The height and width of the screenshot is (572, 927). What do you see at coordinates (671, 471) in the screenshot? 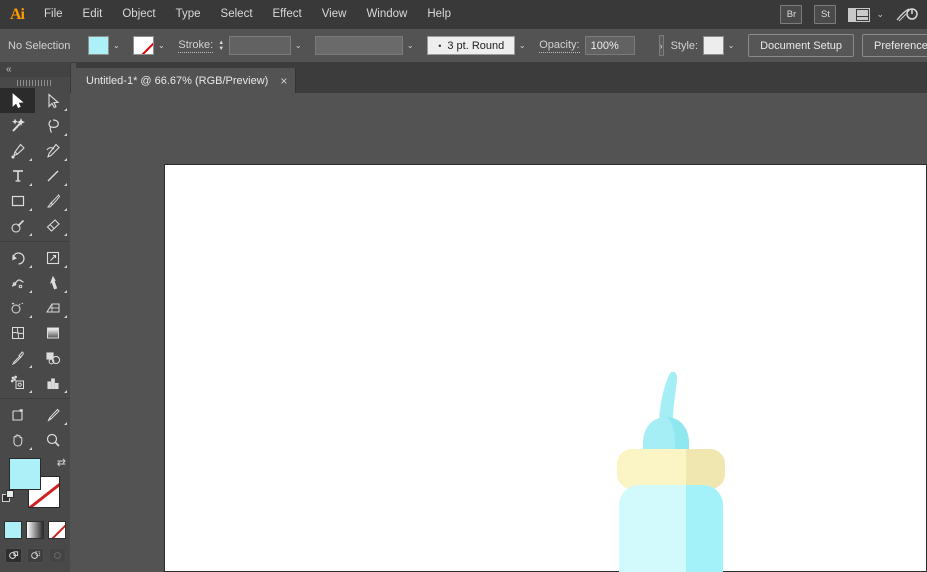
I see `baby-bottle-svg` at bounding box center [671, 471].